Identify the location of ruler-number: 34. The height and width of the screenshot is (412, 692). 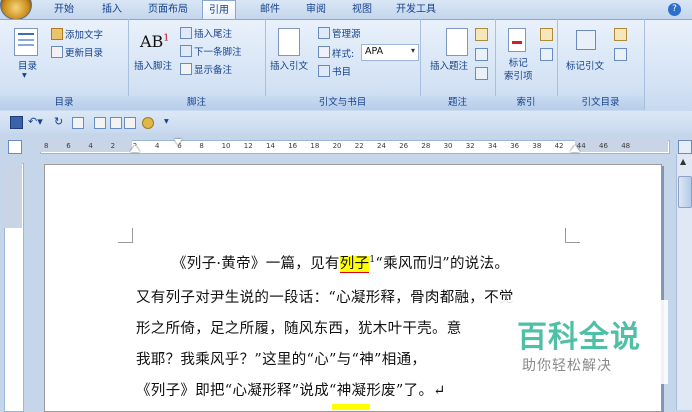
(492, 146).